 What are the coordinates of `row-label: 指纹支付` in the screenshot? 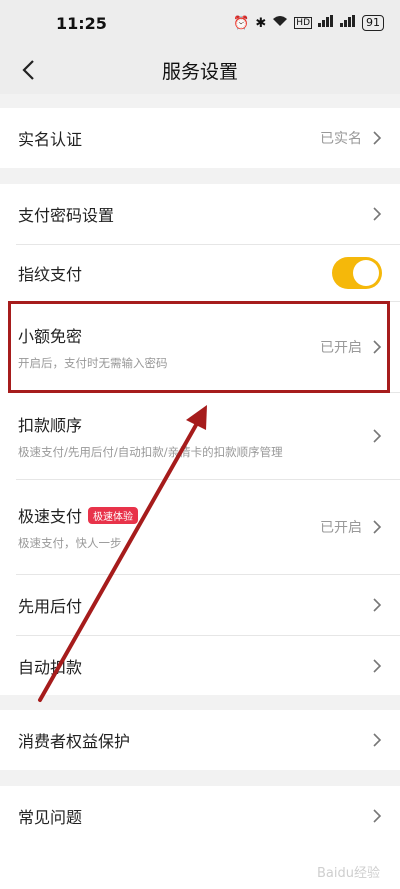 It's located at (50, 274).